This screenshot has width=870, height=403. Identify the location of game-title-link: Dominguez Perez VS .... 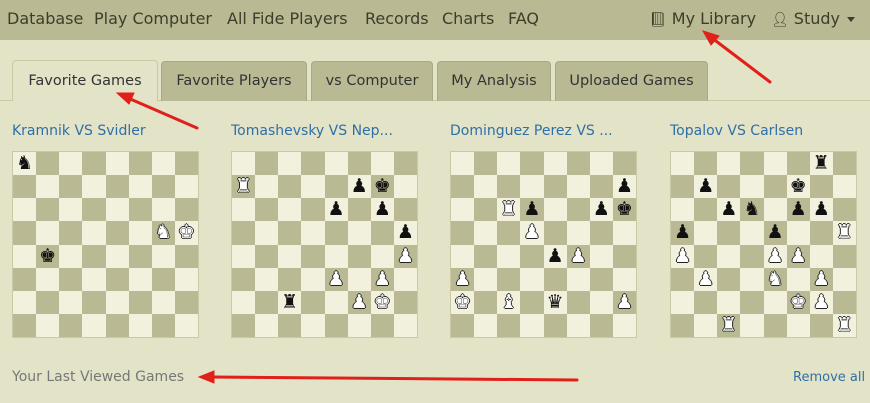
(531, 131).